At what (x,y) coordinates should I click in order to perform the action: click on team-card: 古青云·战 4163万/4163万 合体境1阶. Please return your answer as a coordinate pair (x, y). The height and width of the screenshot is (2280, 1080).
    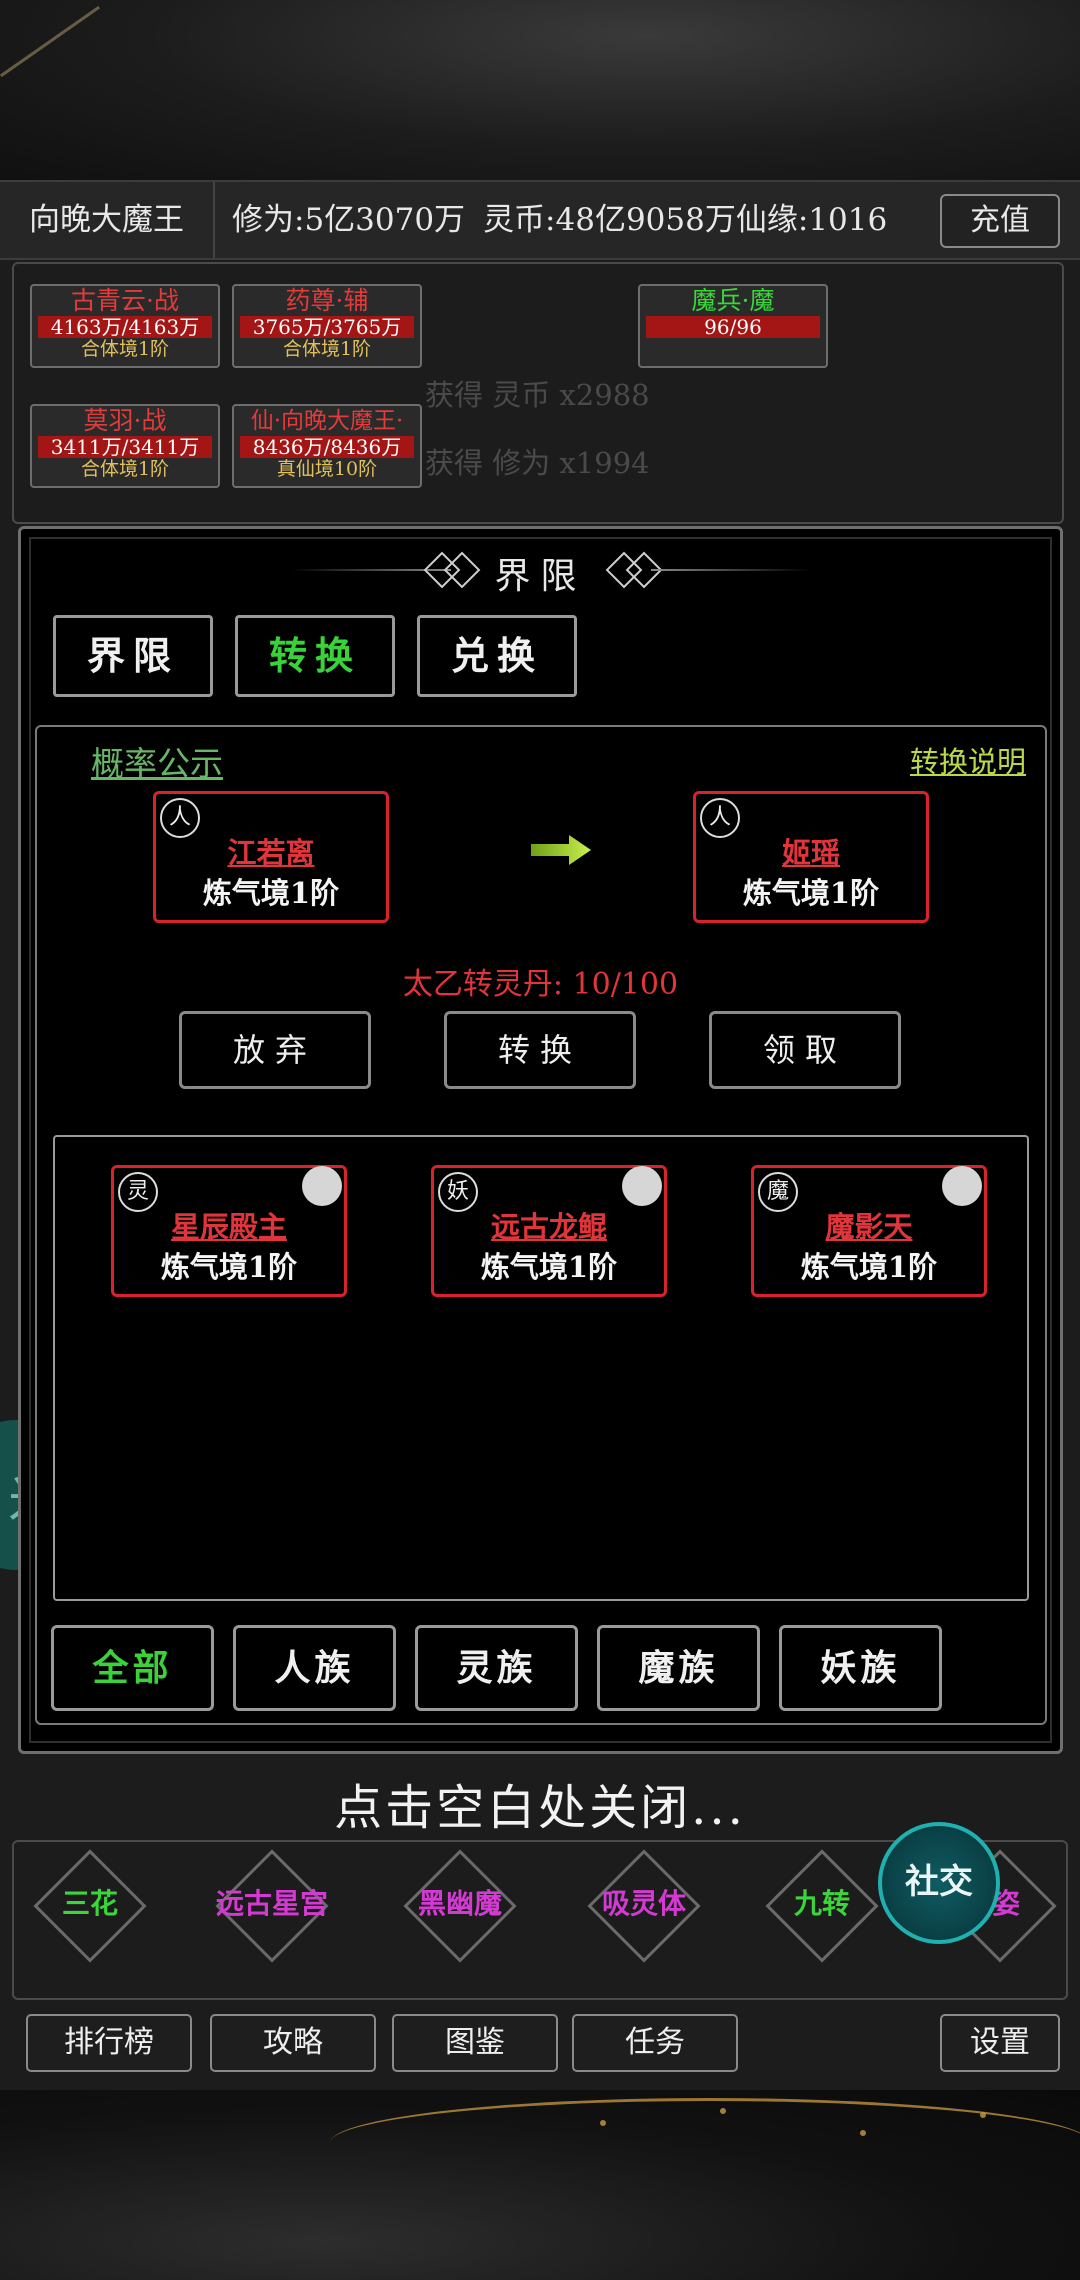
    Looking at the image, I should click on (125, 326).